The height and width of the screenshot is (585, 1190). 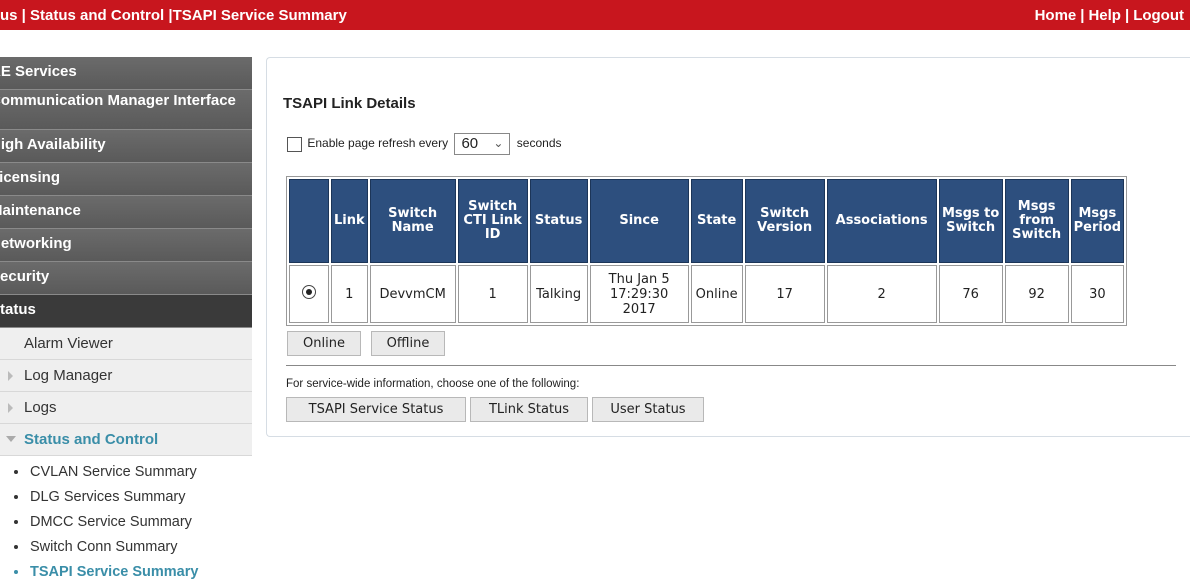 What do you see at coordinates (412, 294) in the screenshot?
I see `cell-switch-name: DevvmCM` at bounding box center [412, 294].